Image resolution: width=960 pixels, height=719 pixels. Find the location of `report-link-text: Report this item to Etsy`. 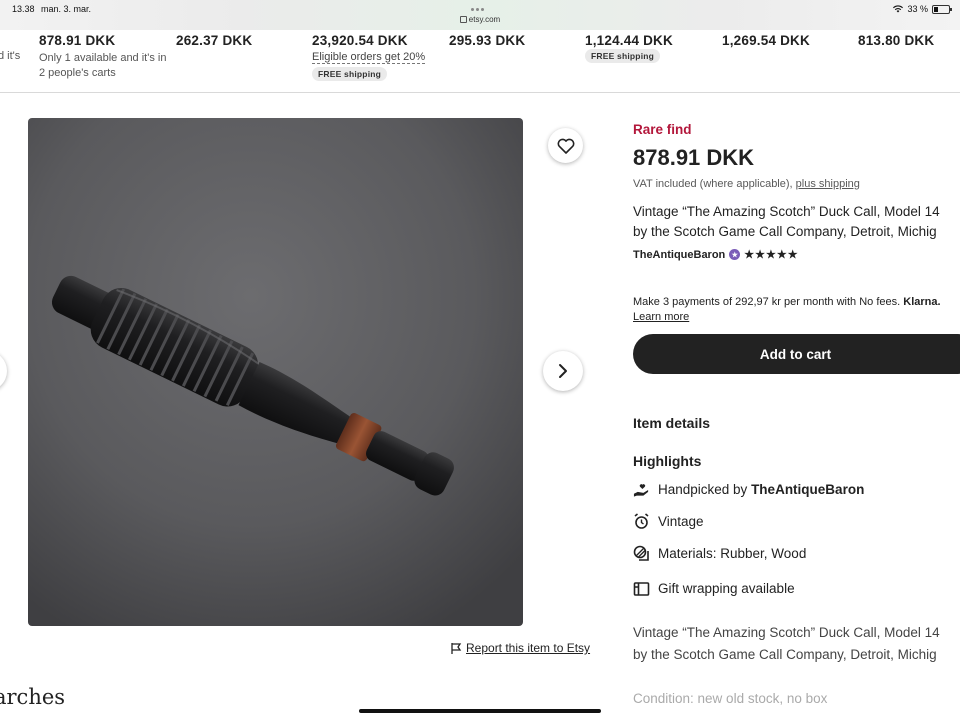

report-link-text: Report this item to Etsy is located at coordinates (528, 648).